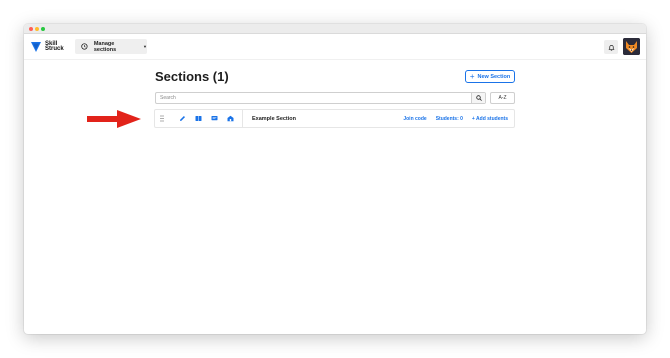 Image resolution: width=670 pixels, height=358 pixels. I want to click on bell-icon, so click(611, 47).